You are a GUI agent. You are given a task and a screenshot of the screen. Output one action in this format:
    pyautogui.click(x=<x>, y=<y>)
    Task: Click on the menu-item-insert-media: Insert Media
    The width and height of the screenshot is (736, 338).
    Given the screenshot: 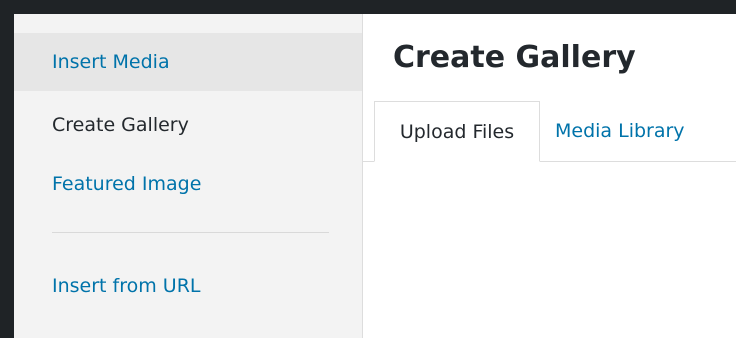 What is the action you would take?
    pyautogui.click(x=188, y=62)
    